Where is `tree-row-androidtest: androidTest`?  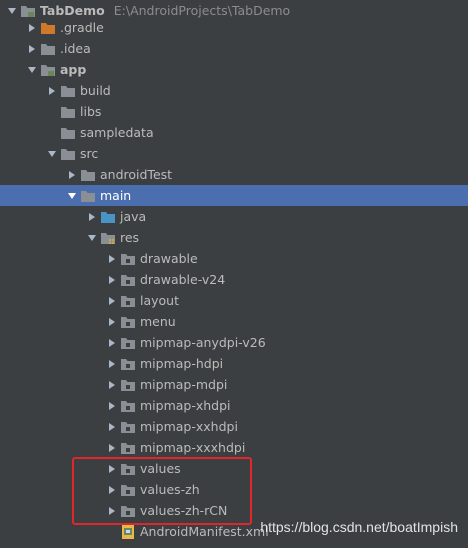
tree-row-androidtest: androidTest is located at coordinates (234, 174).